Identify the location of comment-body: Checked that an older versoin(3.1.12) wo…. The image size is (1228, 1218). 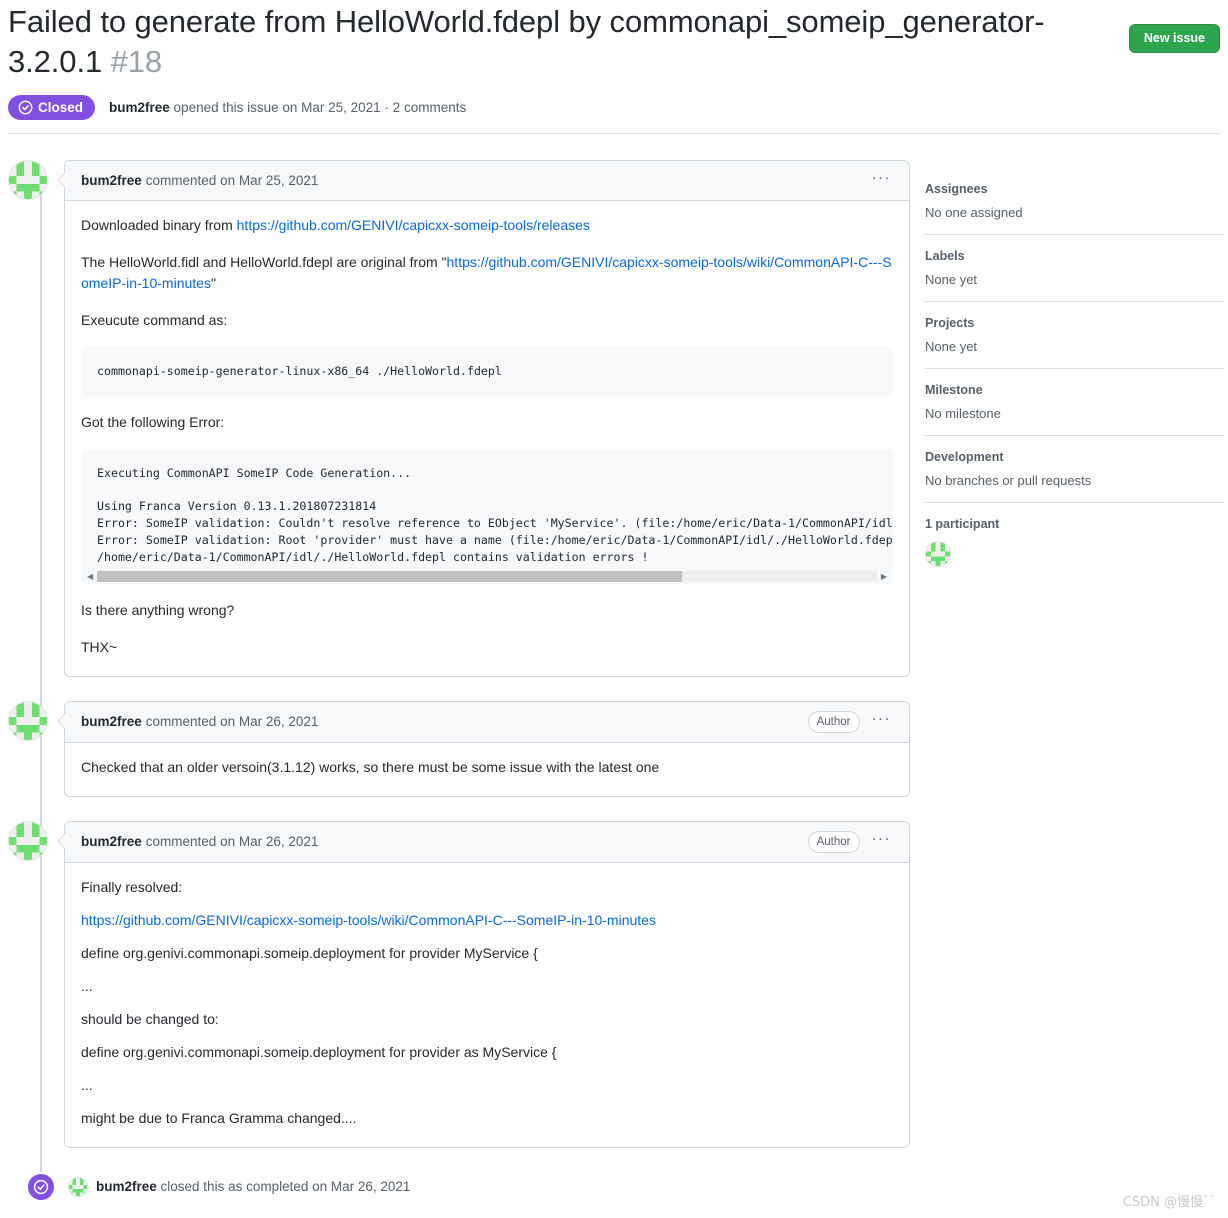
(487, 769).